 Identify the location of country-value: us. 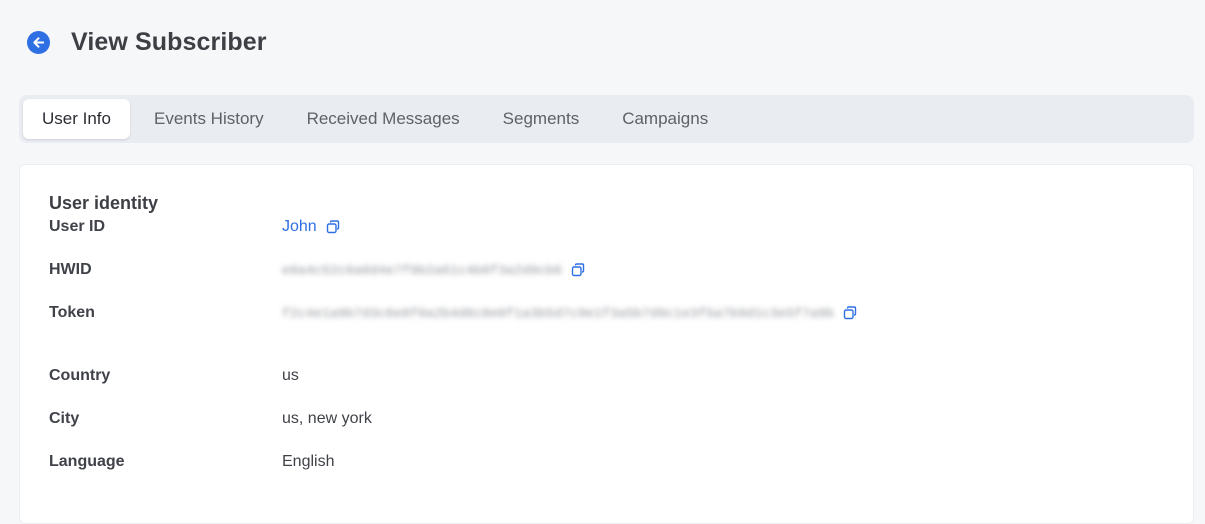
(290, 375).